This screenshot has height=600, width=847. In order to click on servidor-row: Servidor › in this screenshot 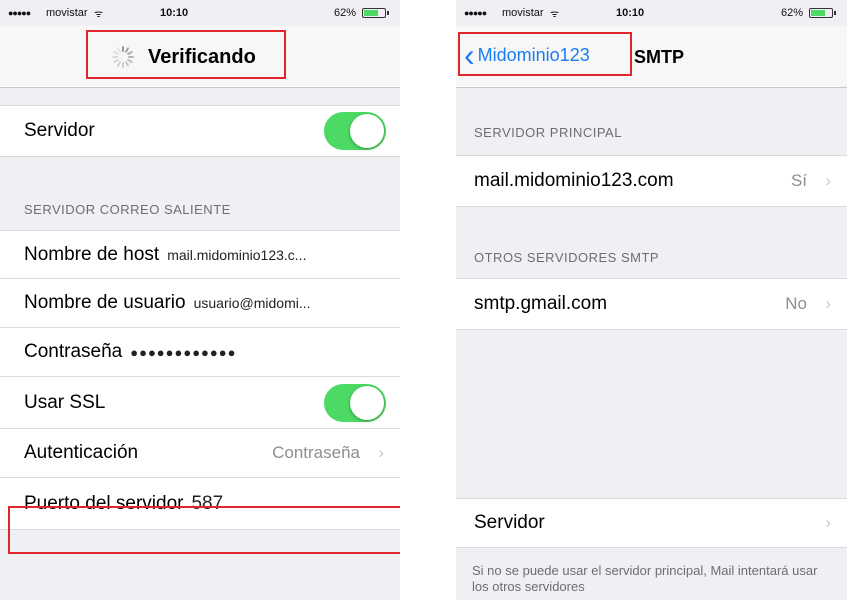, I will do `click(651, 523)`.